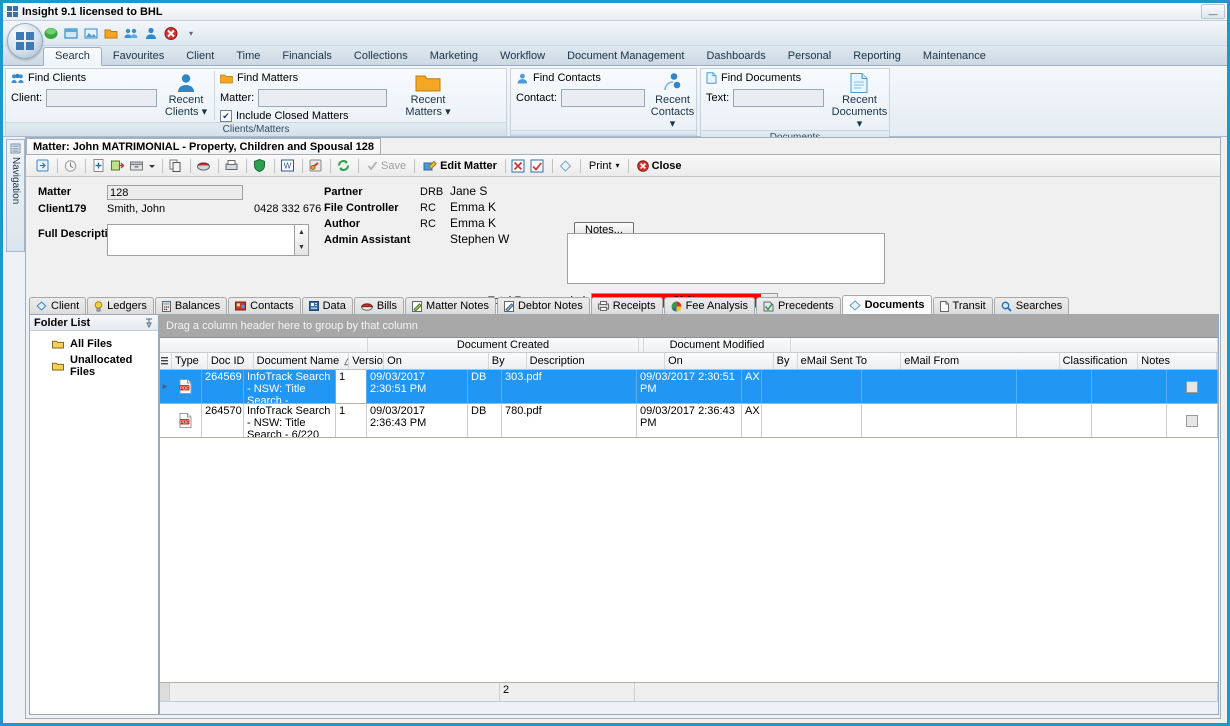 Image resolution: width=1230 pixels, height=726 pixels. What do you see at coordinates (689, 707) in the screenshot?
I see `grid-horizontal-scrollbar` at bounding box center [689, 707].